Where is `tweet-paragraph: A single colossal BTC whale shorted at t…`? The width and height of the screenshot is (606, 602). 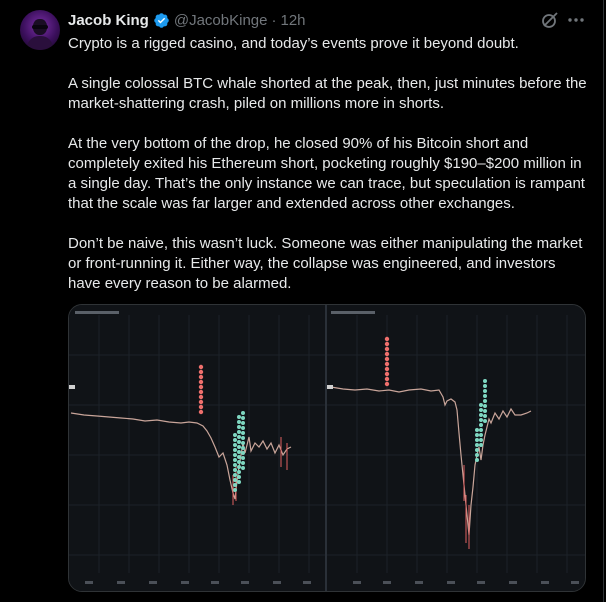 tweet-paragraph: A single colossal BTC whale shorted at t… is located at coordinates (327, 93).